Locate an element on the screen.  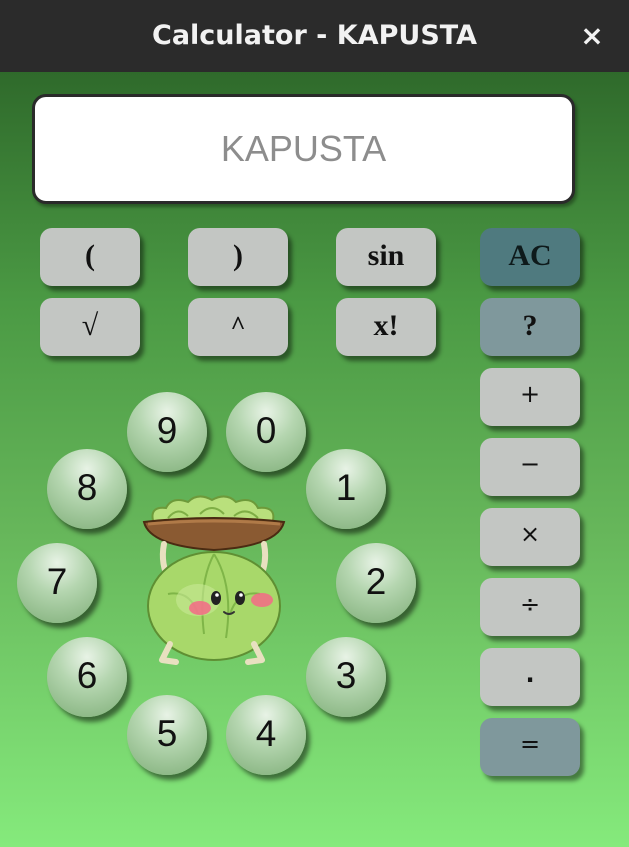
window-title: Calculator - KAPUSTA is located at coordinates (314, 35).